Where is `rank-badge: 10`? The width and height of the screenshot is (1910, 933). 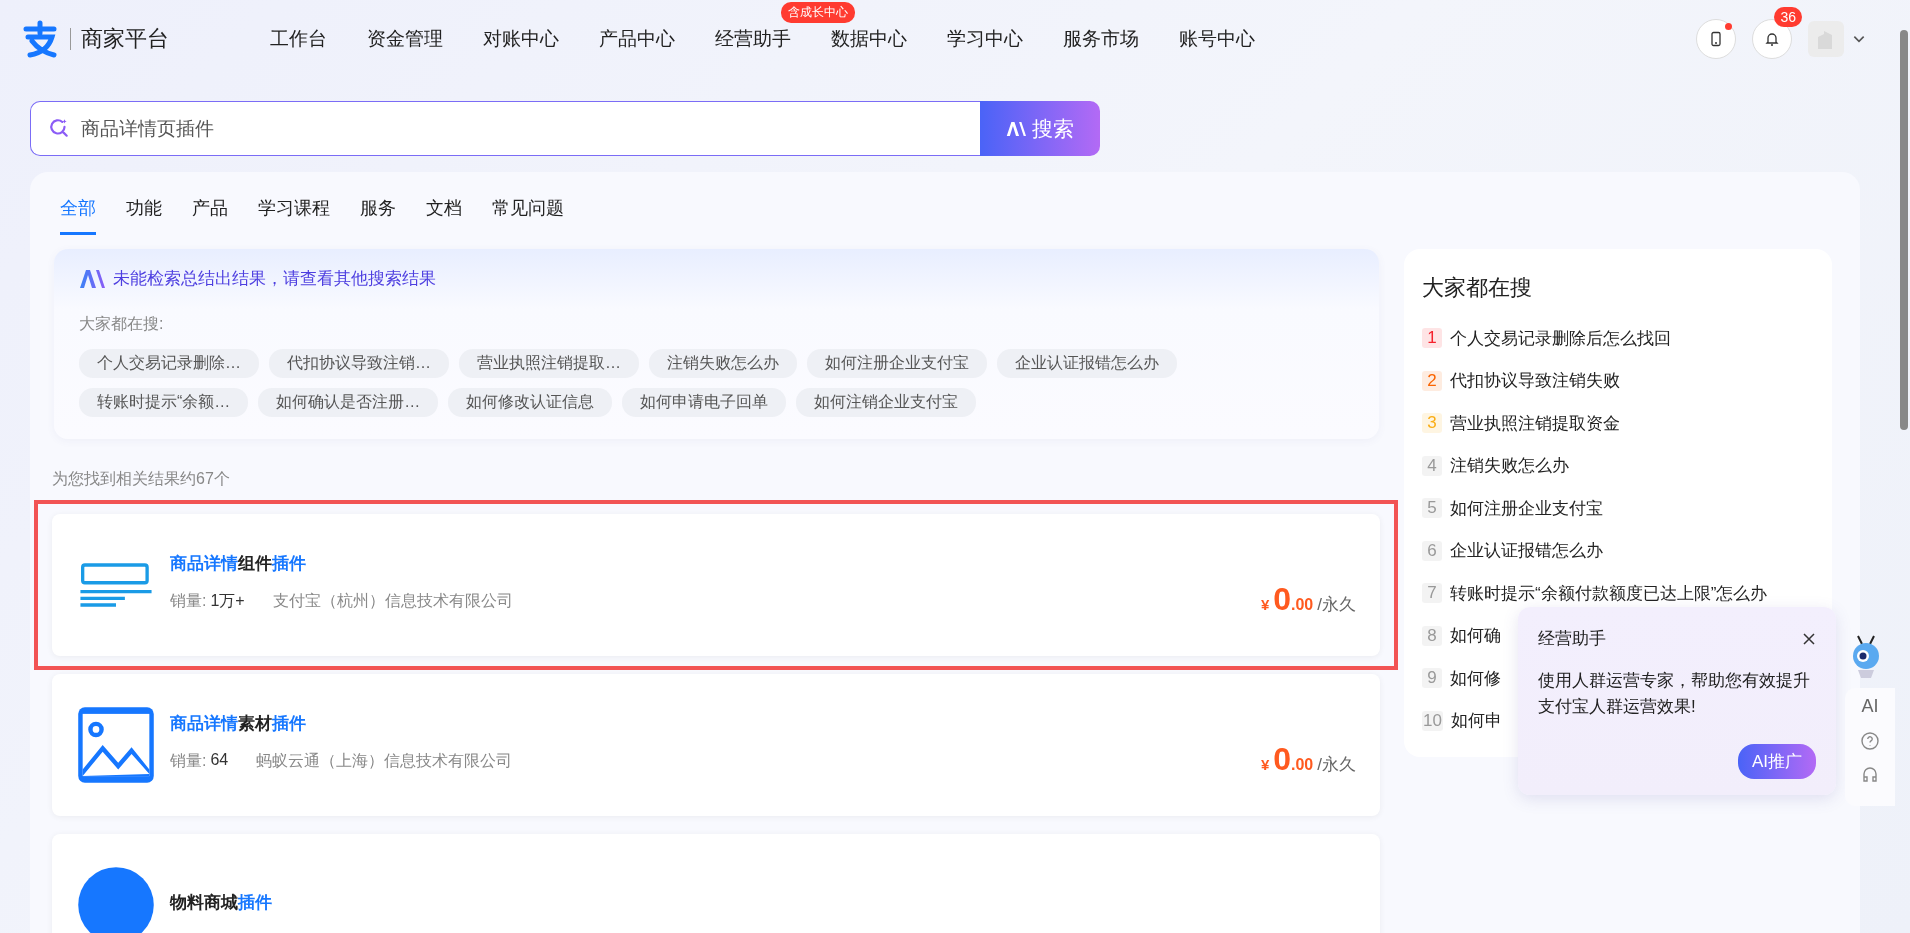
rank-badge: 10 is located at coordinates (1432, 720).